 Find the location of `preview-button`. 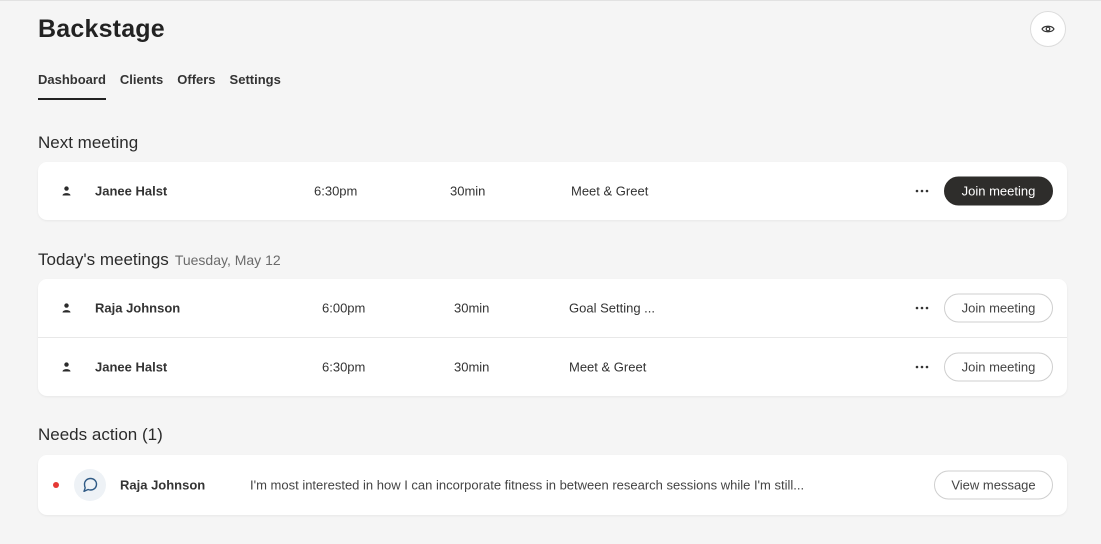

preview-button is located at coordinates (1048, 29).